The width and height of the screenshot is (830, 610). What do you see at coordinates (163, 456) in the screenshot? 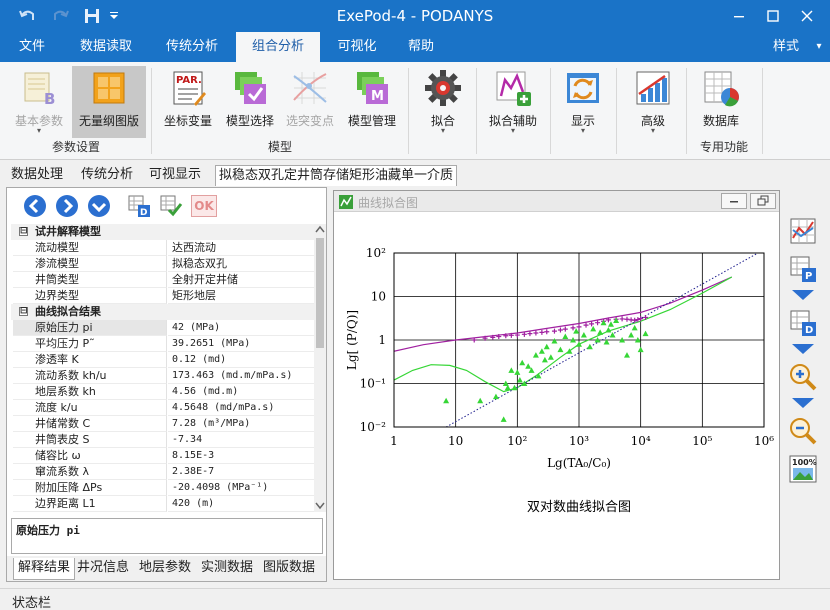
I see `property-row: 储容比 ω 8.15E-3` at bounding box center [163, 456].